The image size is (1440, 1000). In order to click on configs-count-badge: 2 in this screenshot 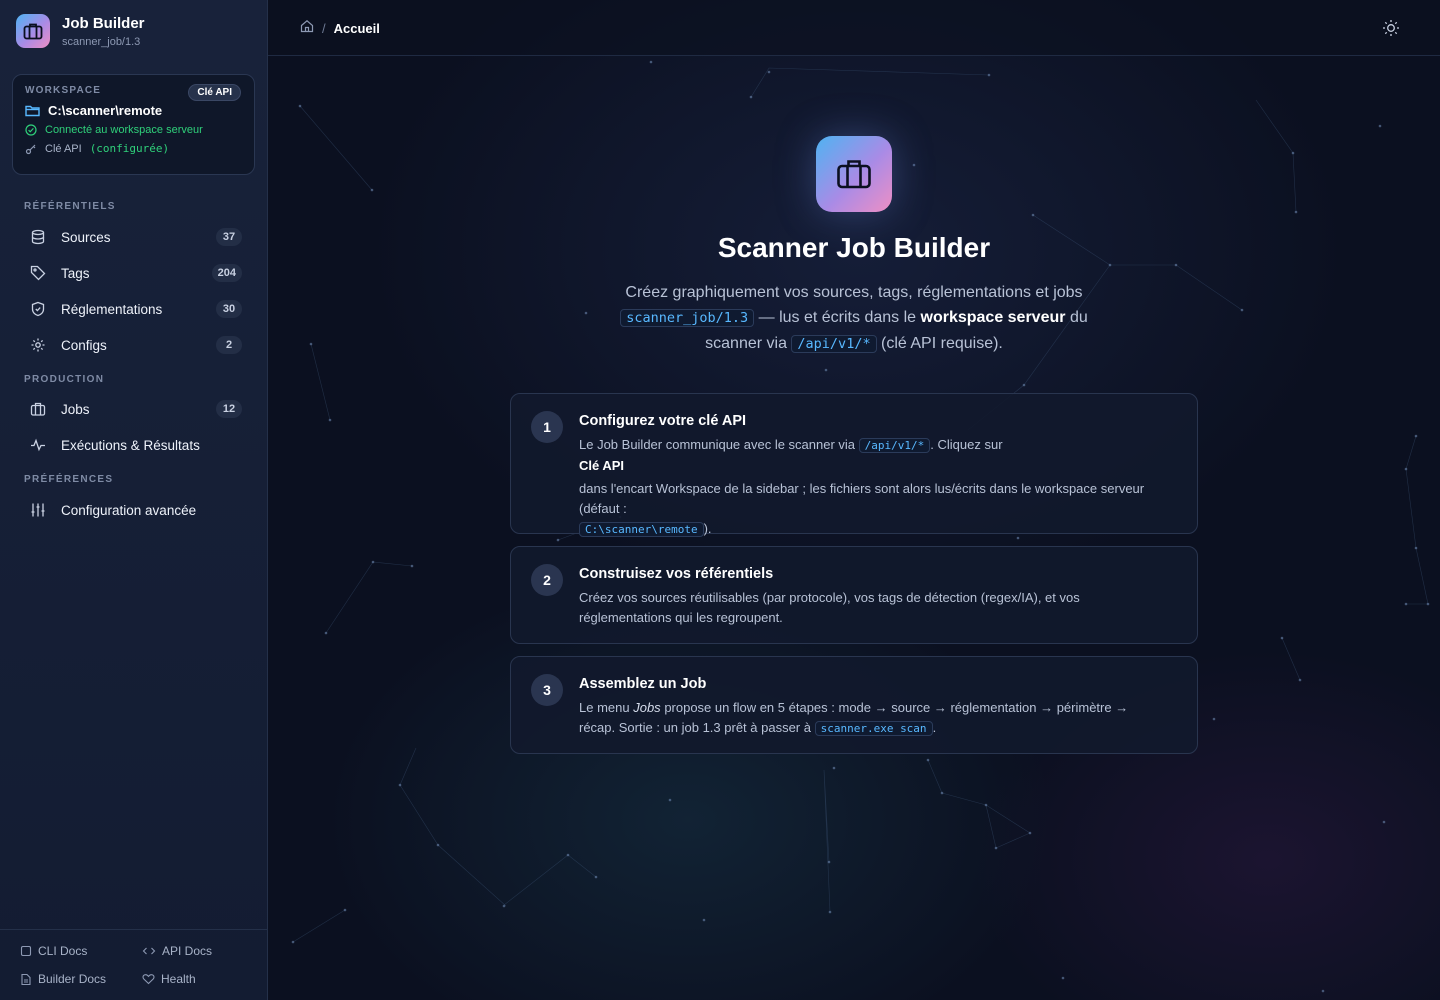, I will do `click(229, 345)`.